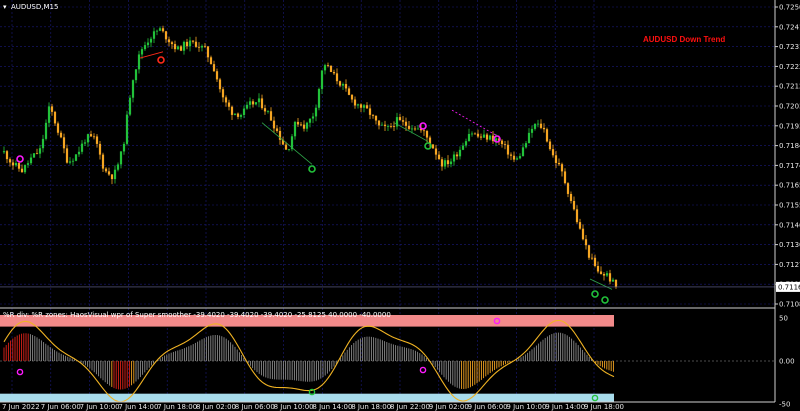  Describe the element at coordinates (565, 407) in the screenshot. I see `time-tick-label: 9 Jun 14:00` at that location.